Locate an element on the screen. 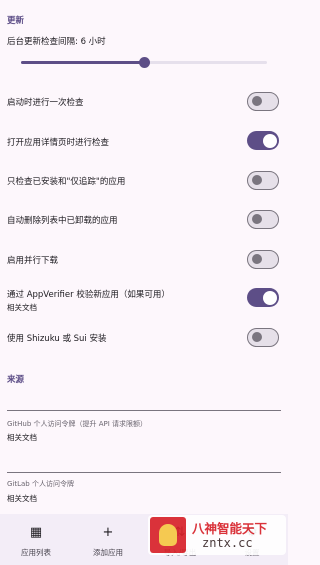 This screenshot has width=320, height=565. setting-label-installed-only: 只检查已安装和"仅追踪"的应用 is located at coordinates (66, 182).